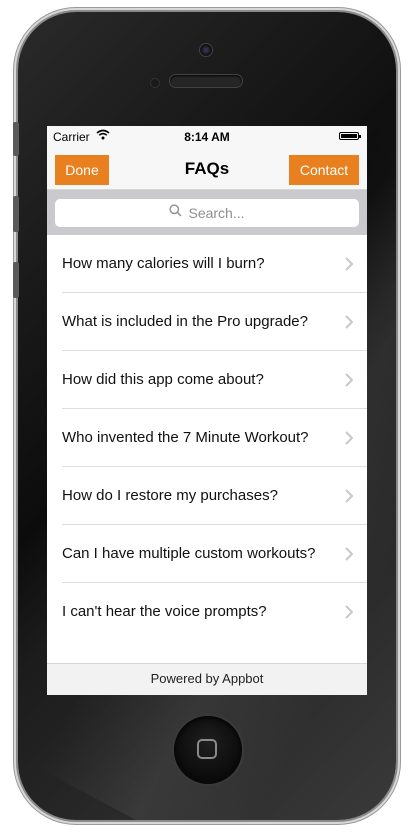 Image resolution: width=414 pixels, height=834 pixels. What do you see at coordinates (207, 168) in the screenshot?
I see `navigation-bar: Done FAQs Contact` at bounding box center [207, 168].